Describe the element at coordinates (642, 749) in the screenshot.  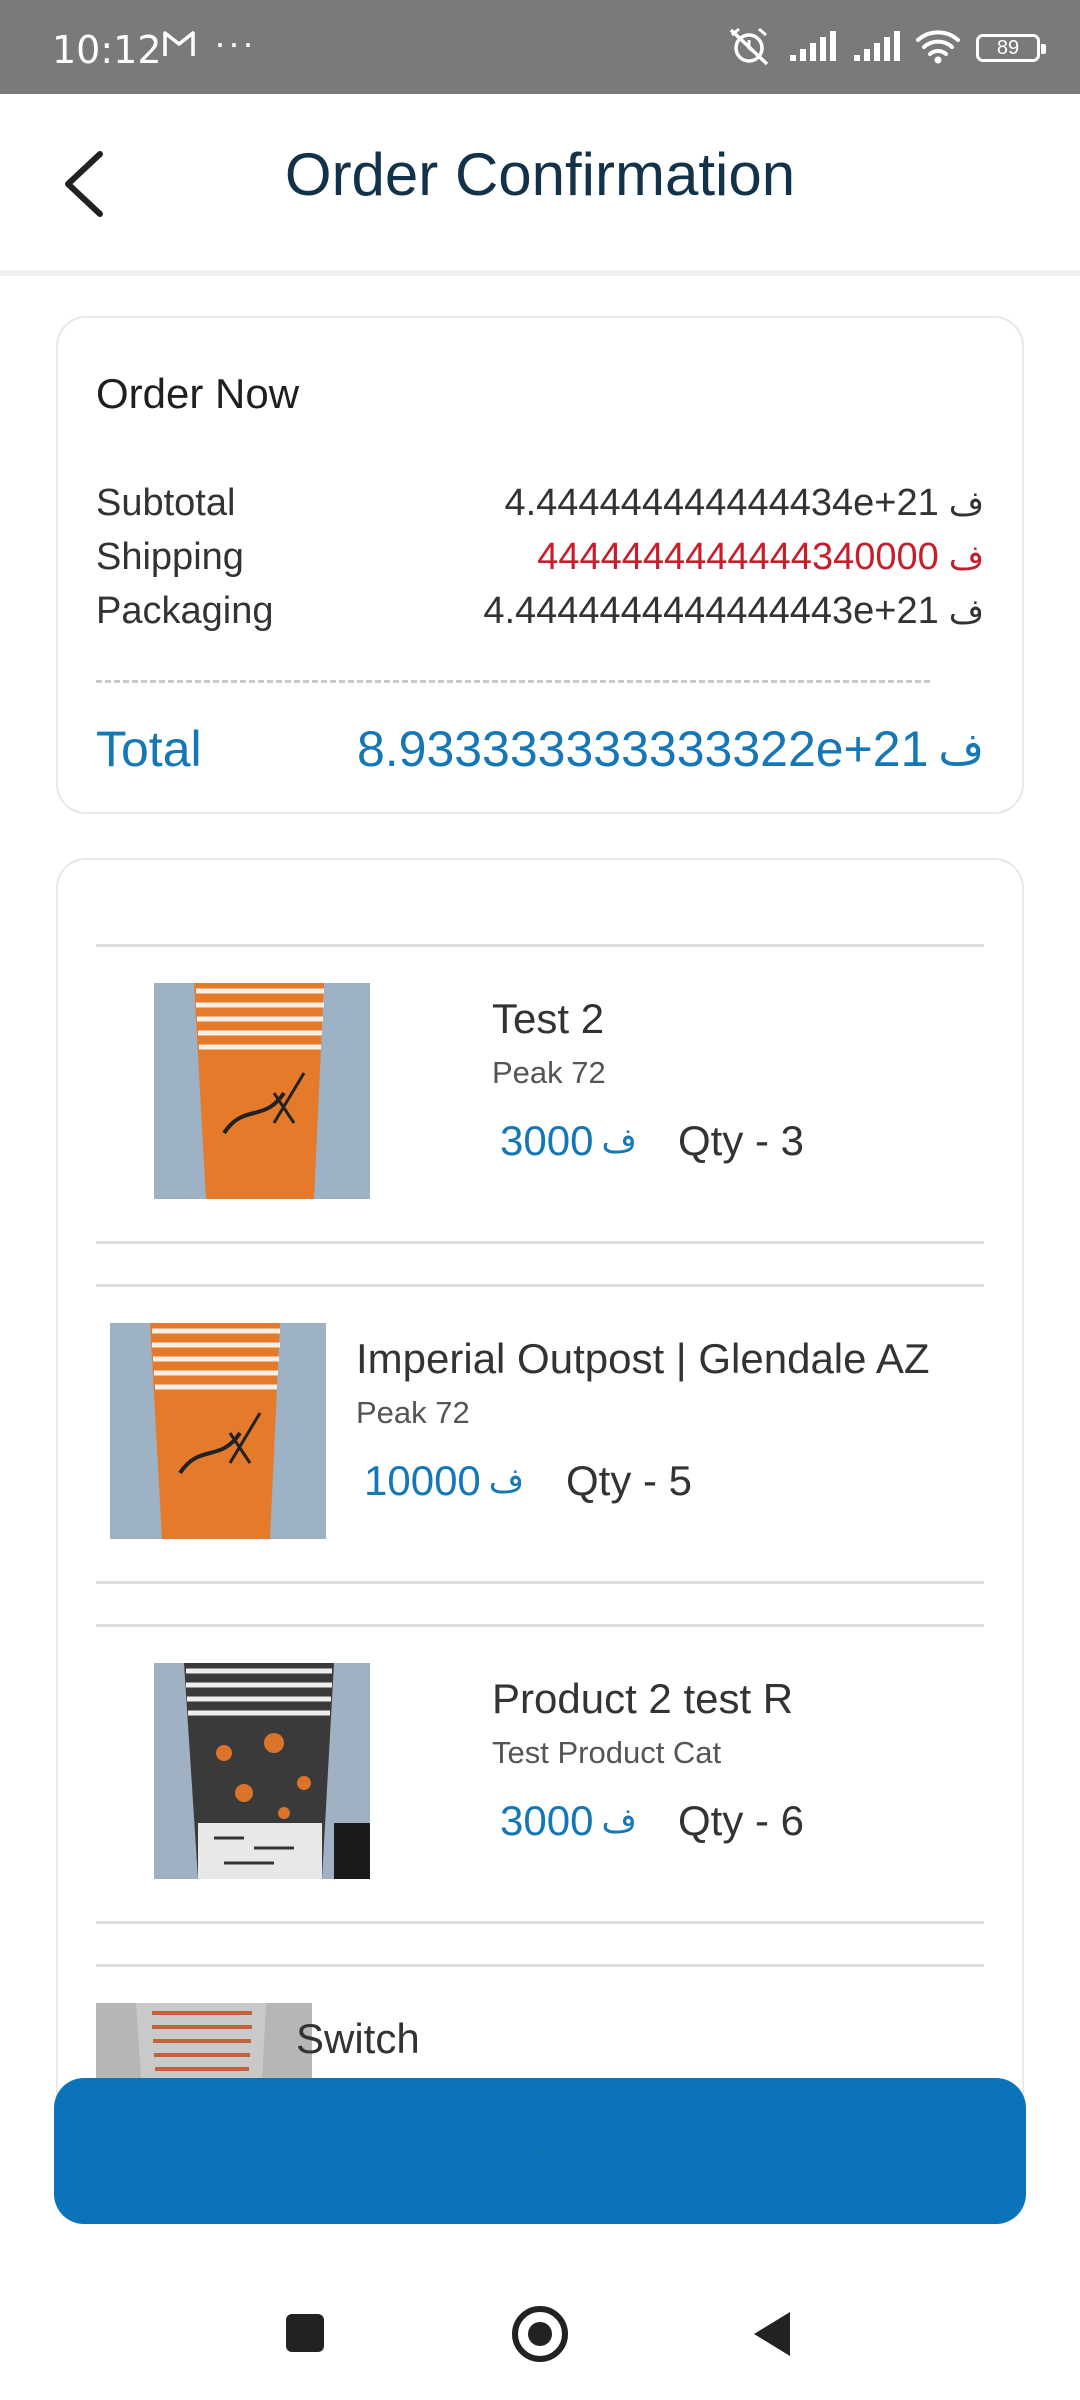
I see `total-value: 8.933333333333322e+21` at that location.